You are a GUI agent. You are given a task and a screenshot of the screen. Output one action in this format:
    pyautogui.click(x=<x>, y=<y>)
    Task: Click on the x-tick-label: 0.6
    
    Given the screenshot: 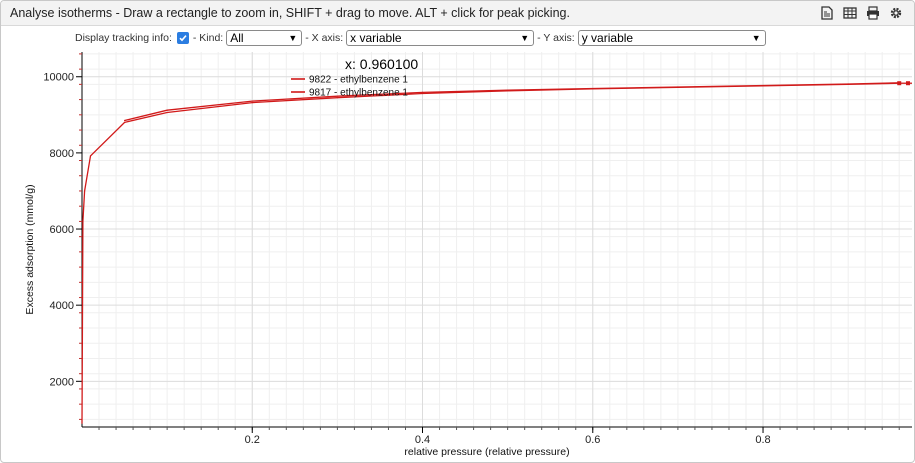 What is the action you would take?
    pyautogui.click(x=592, y=440)
    